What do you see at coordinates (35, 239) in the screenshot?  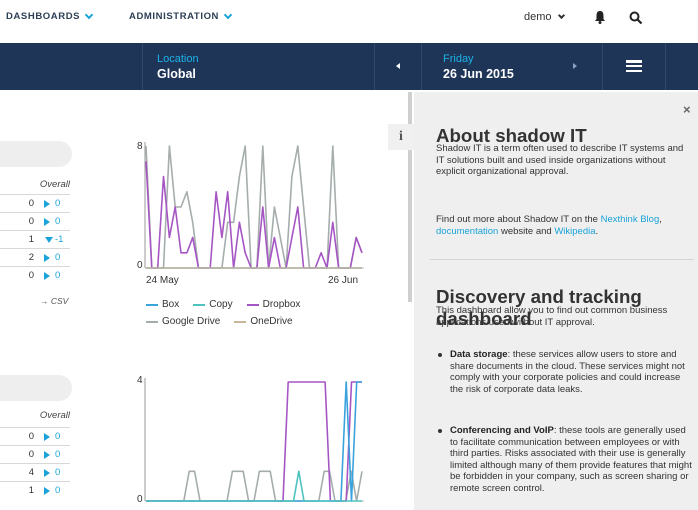 I see `table-row: 1 -1` at bounding box center [35, 239].